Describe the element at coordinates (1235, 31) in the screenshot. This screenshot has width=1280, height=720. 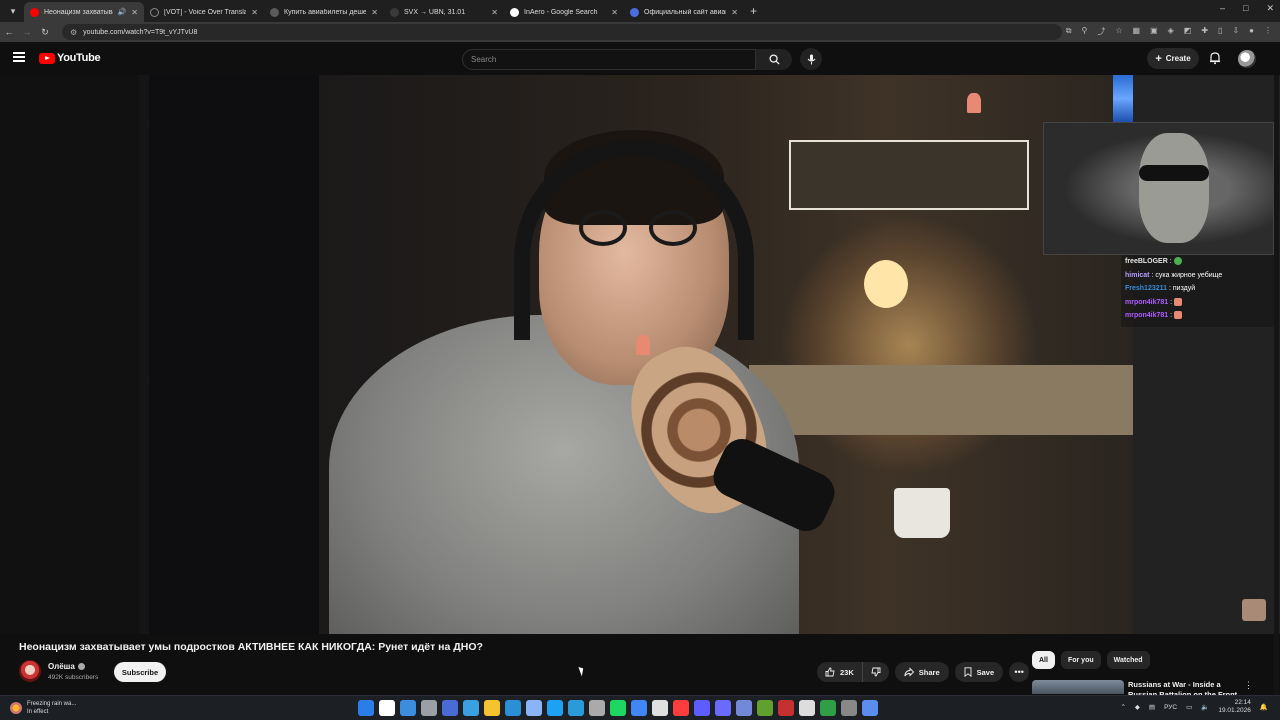
I see `download-icon: ⇩` at that location.